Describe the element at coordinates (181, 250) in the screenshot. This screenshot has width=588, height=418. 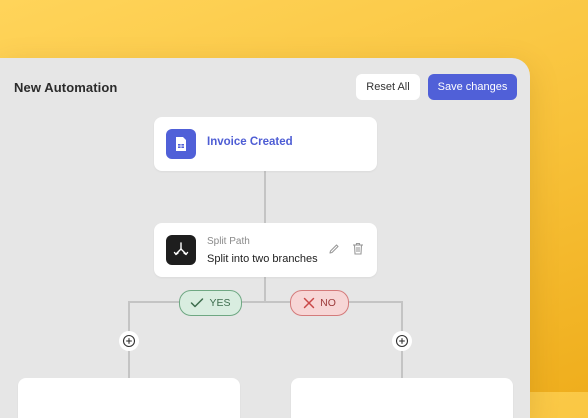
I see `split-path-icon` at that location.